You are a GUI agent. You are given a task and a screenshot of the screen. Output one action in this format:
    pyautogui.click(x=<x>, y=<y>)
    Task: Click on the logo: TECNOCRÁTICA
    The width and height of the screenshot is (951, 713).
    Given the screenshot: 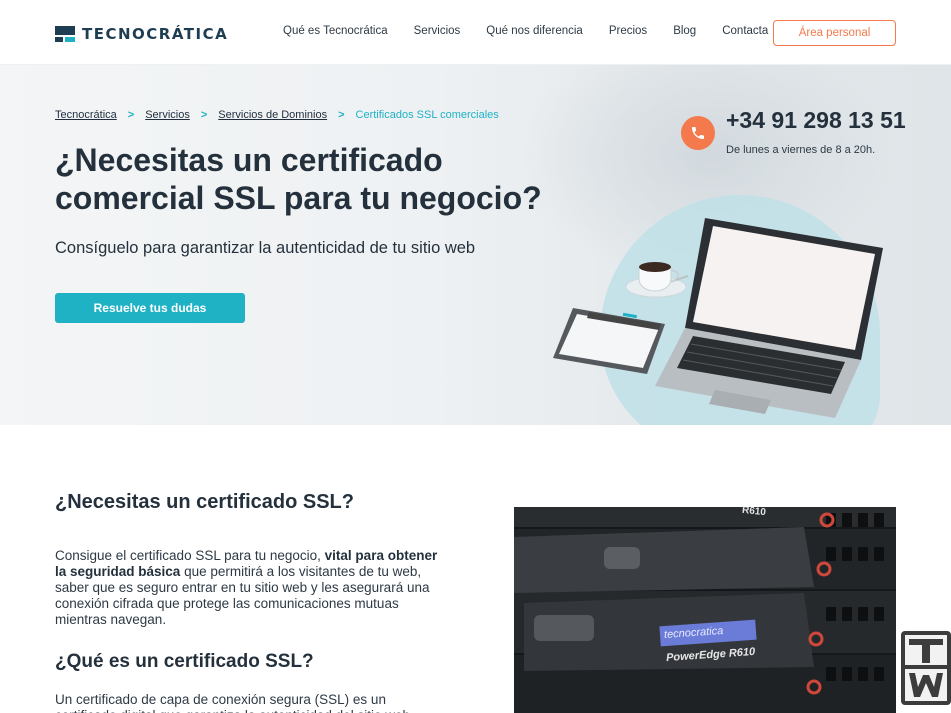 What is the action you would take?
    pyautogui.click(x=141, y=34)
    